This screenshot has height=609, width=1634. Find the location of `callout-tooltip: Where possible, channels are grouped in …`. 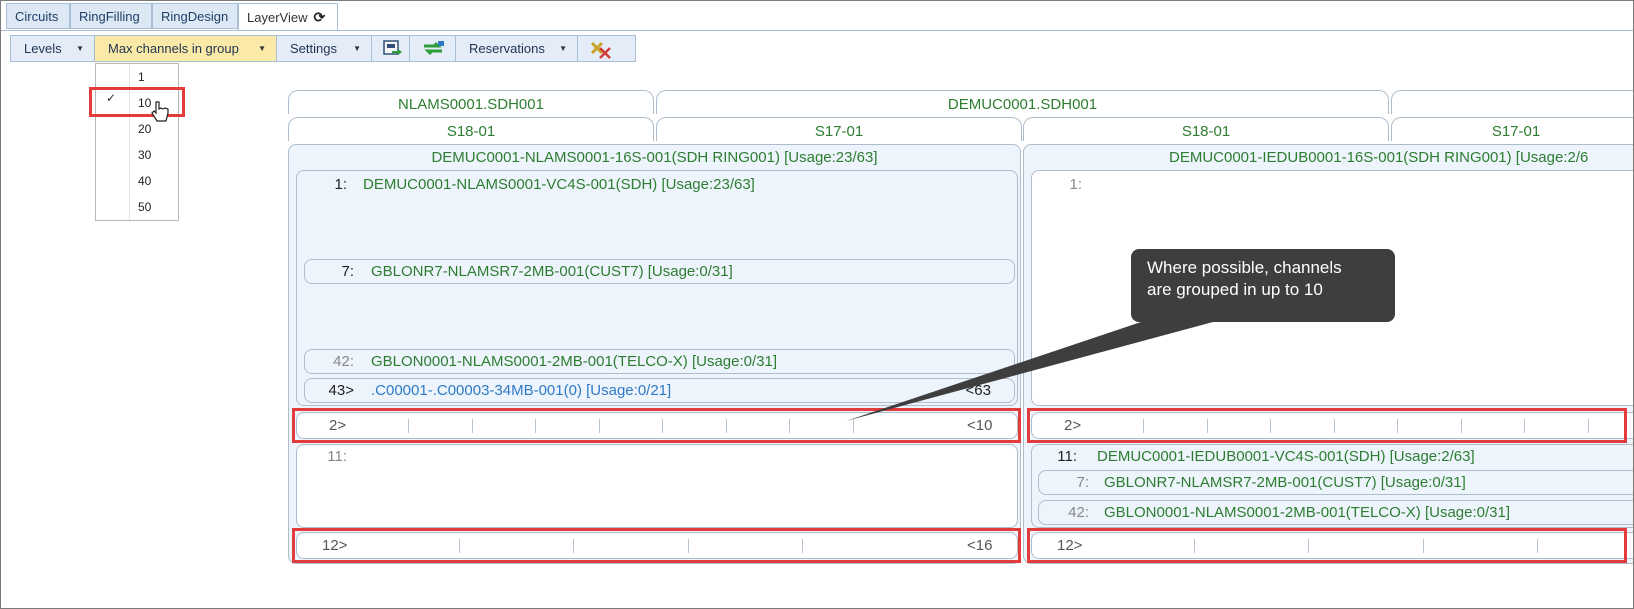

callout-tooltip: Where possible, channels are grouped in … is located at coordinates (1263, 285).